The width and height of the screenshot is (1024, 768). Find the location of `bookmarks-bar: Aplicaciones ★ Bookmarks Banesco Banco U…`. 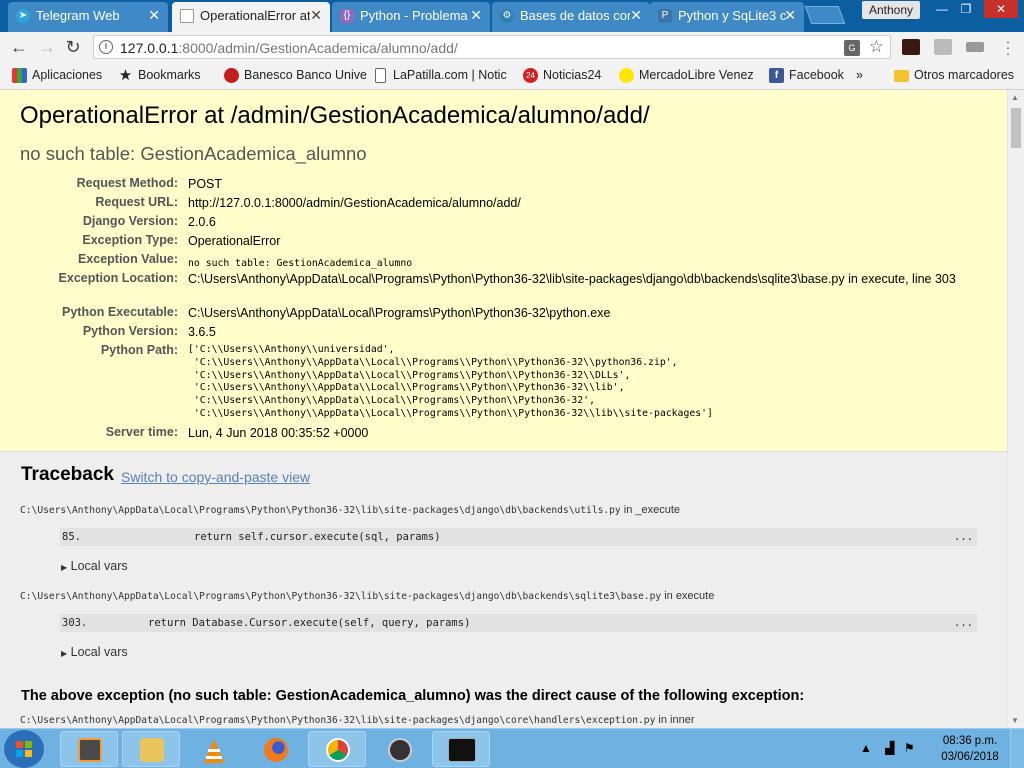

bookmarks-bar: Aplicaciones ★ Bookmarks Banesco Banco U… is located at coordinates (512, 76).